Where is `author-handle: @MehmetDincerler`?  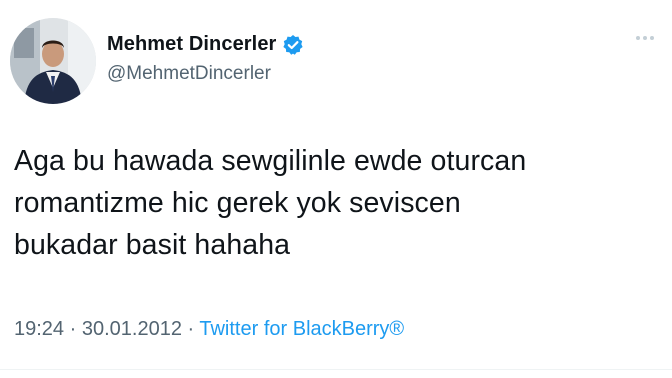
author-handle: @MehmetDincerler is located at coordinates (189, 74).